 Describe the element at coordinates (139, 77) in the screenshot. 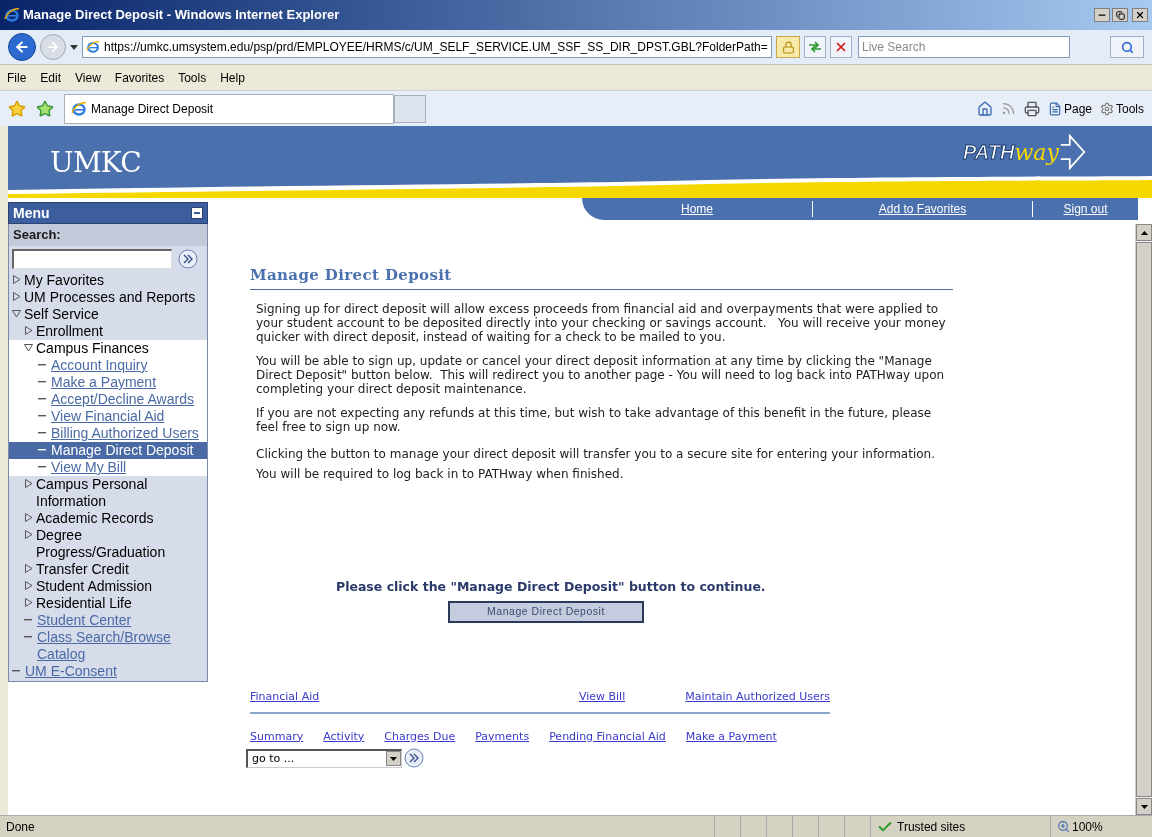

I see `menu-item: Favorites` at that location.